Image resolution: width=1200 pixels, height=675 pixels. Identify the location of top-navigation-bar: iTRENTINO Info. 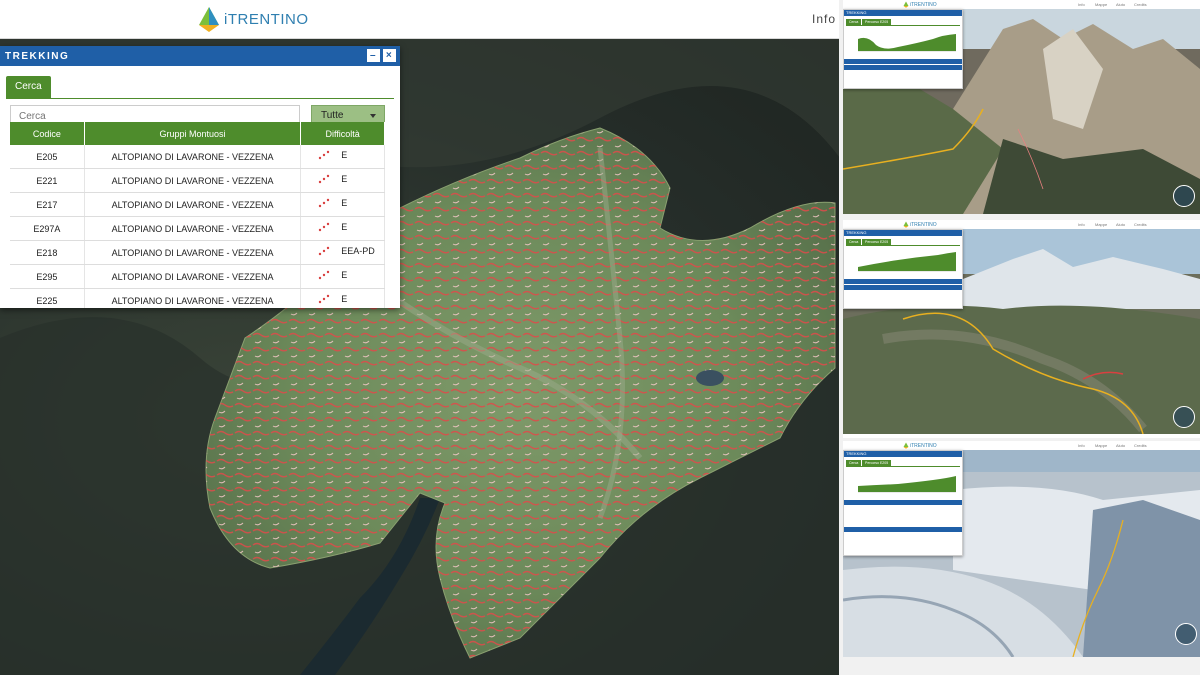
(420, 19).